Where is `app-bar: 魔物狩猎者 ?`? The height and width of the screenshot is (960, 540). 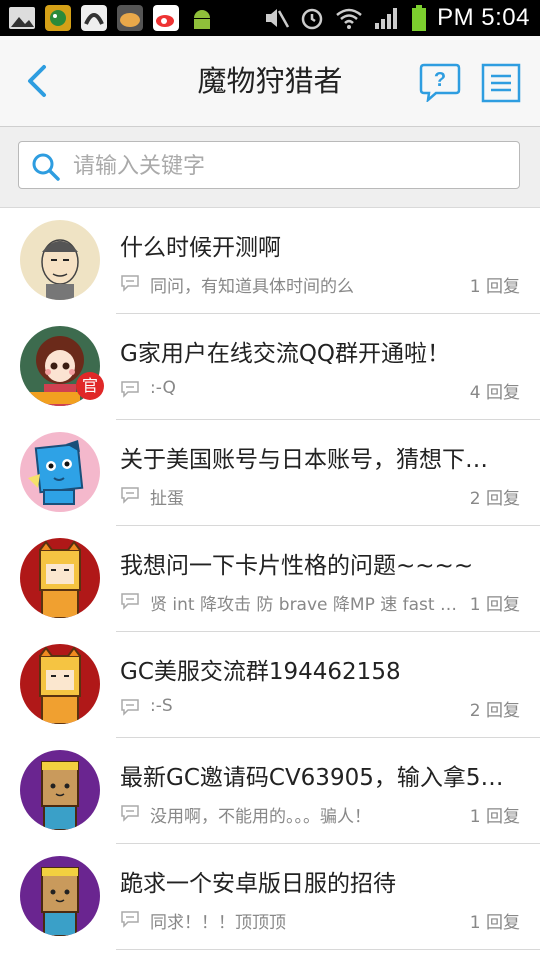 app-bar: 魔物狩猎者 ? is located at coordinates (270, 81).